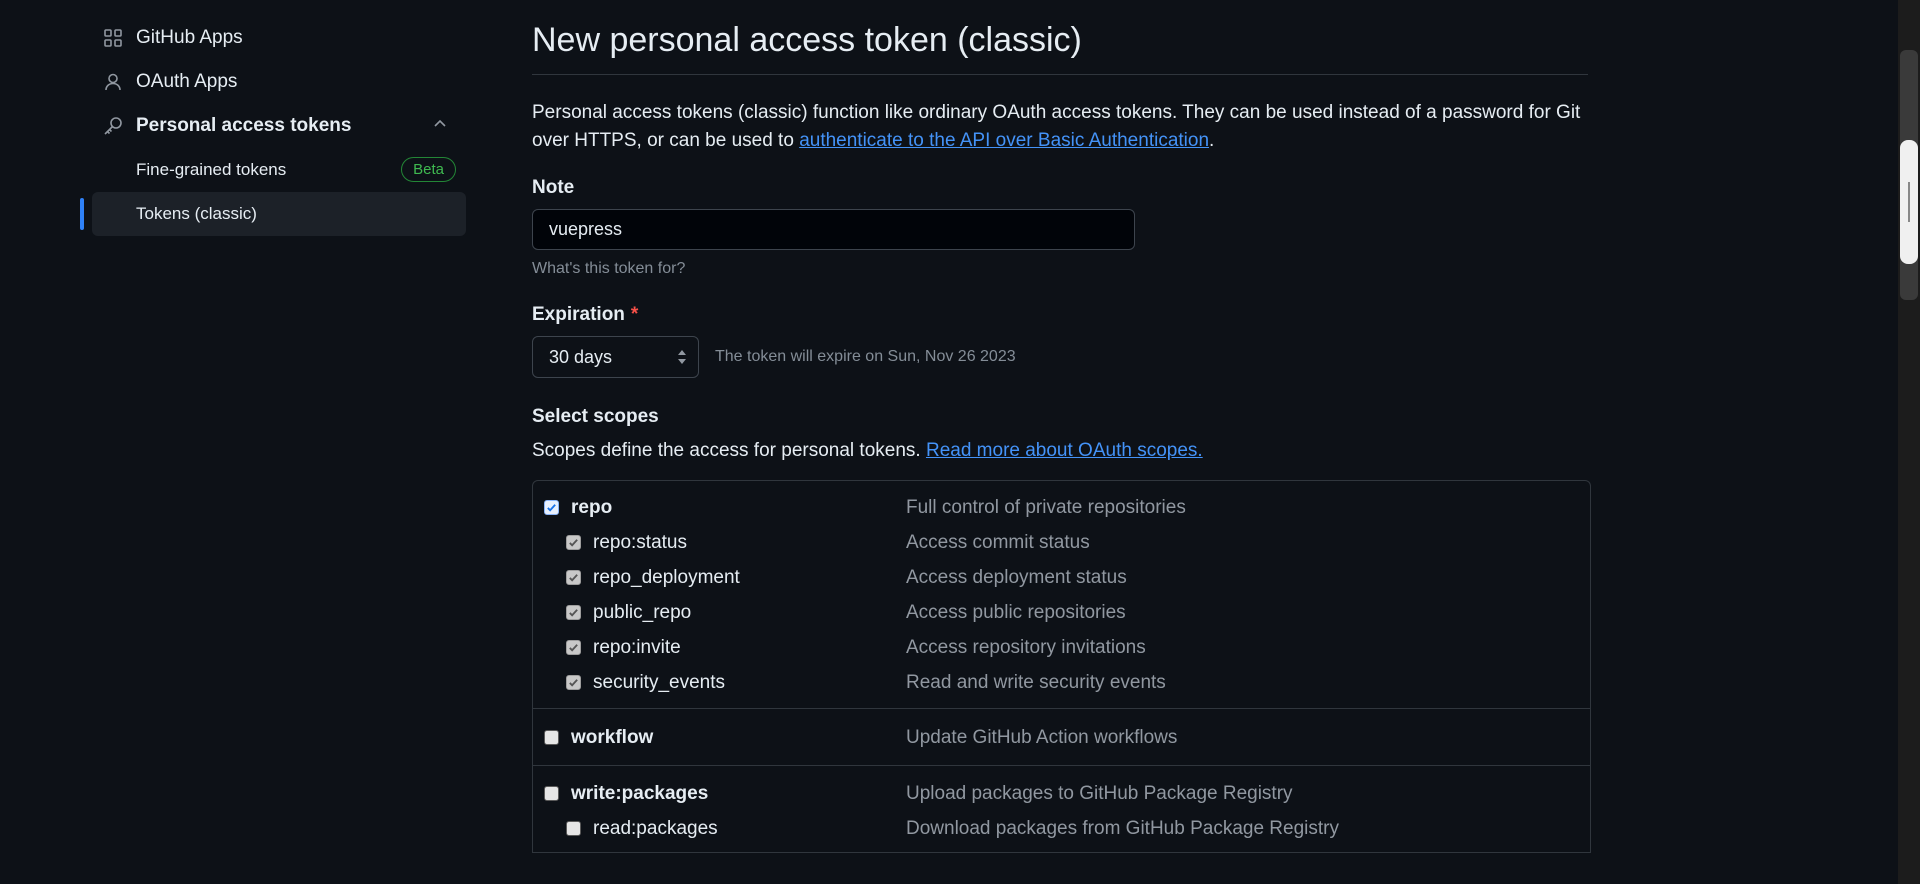 This screenshot has width=1920, height=884. I want to click on scope-row: repo_deployment Access deployment status, so click(1061, 577).